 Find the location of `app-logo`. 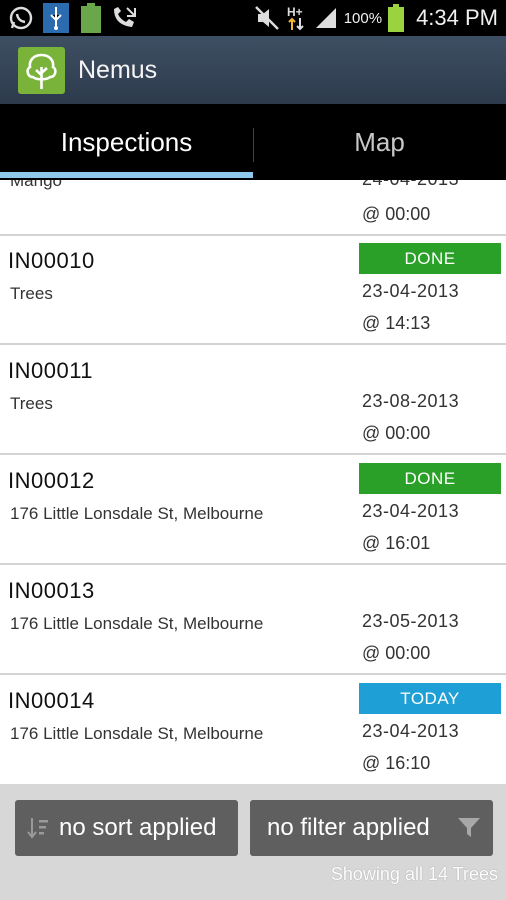

app-logo is located at coordinates (41, 70).